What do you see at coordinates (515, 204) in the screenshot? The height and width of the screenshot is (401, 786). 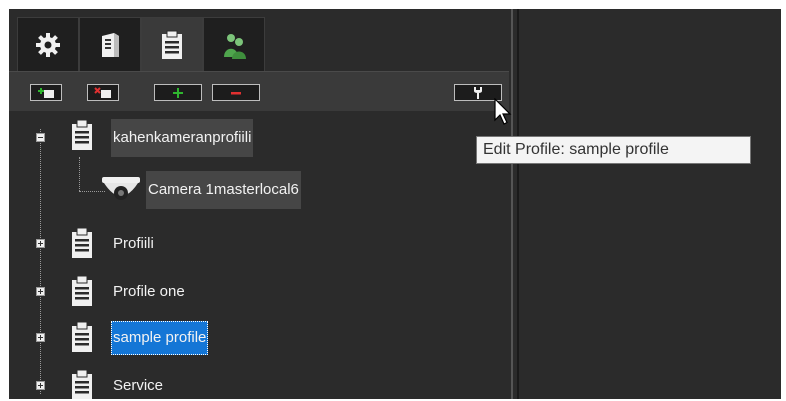 I see `pane-splitter` at bounding box center [515, 204].